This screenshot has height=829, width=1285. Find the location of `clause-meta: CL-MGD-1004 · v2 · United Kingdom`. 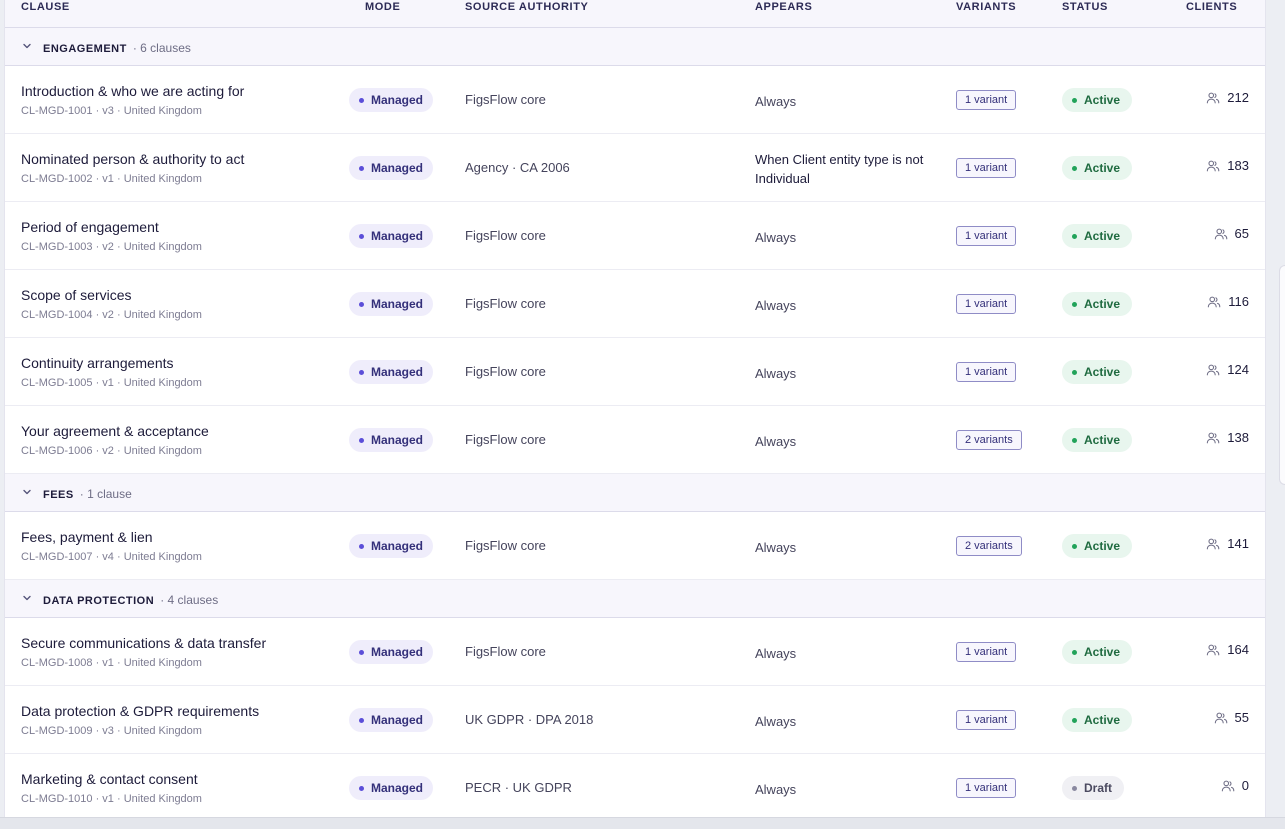

clause-meta: CL-MGD-1004 · v2 · United Kingdom is located at coordinates (111, 315).